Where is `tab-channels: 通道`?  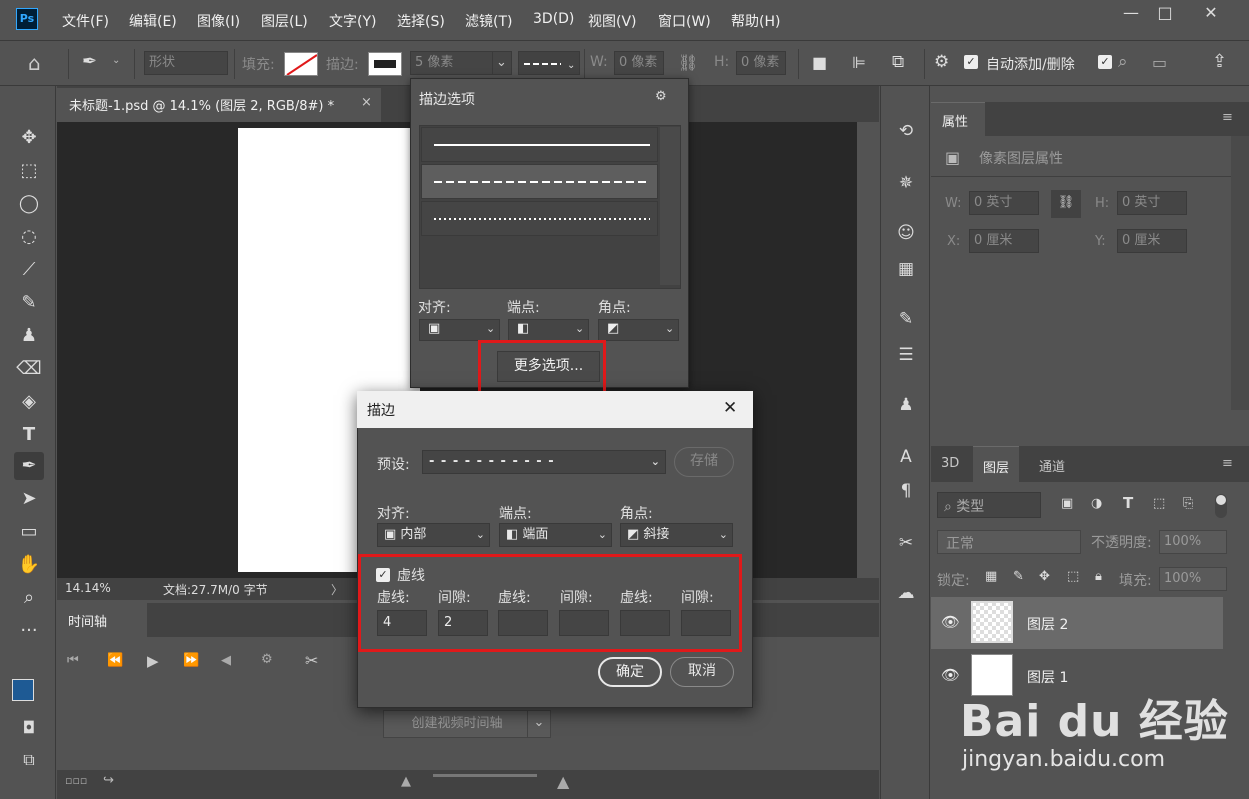
tab-channels: 通道 is located at coordinates (1052, 464).